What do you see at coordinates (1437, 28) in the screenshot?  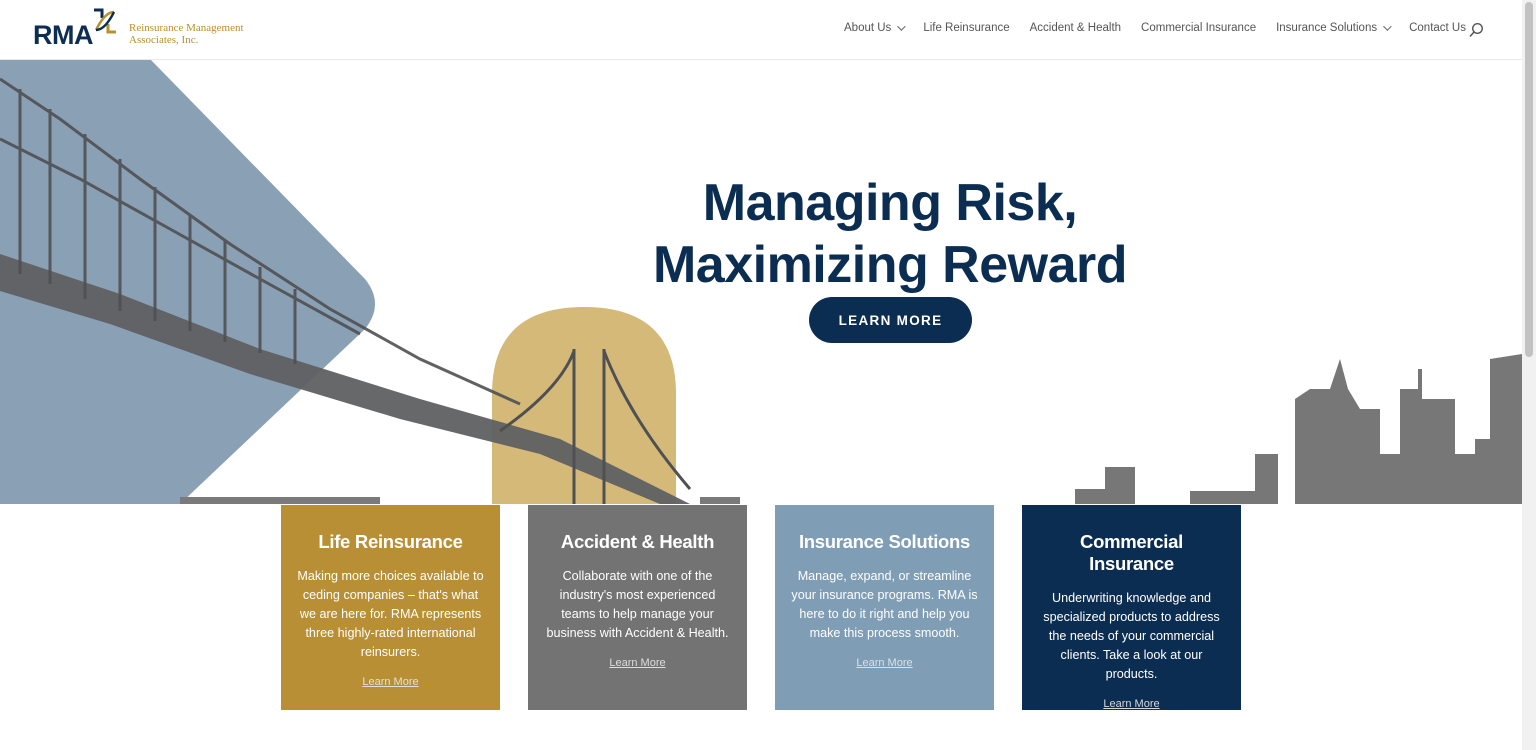 I see `nav-item-contact-us: Contact Us` at bounding box center [1437, 28].